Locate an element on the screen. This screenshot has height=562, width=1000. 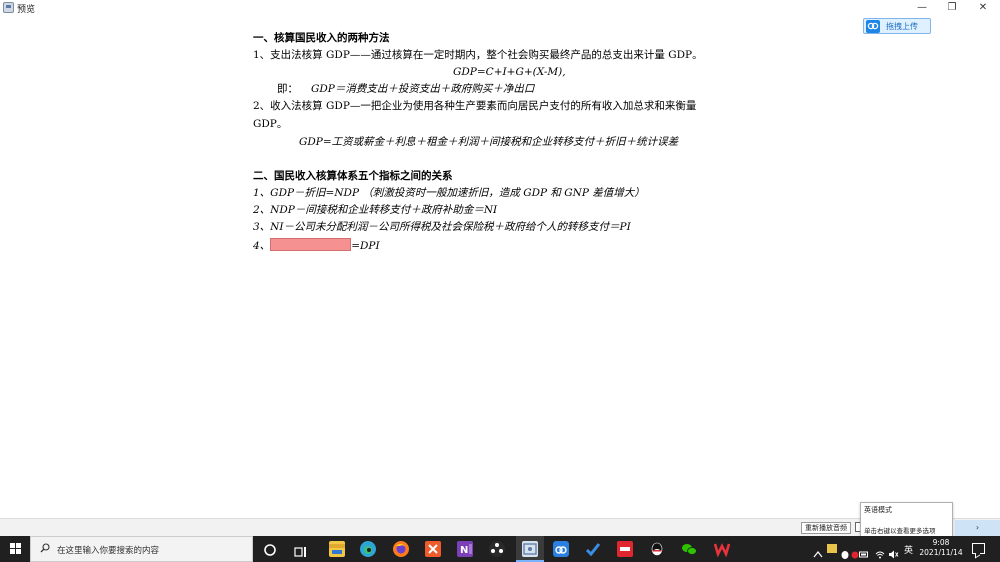
answer-blank-box is located at coordinates (311, 244).